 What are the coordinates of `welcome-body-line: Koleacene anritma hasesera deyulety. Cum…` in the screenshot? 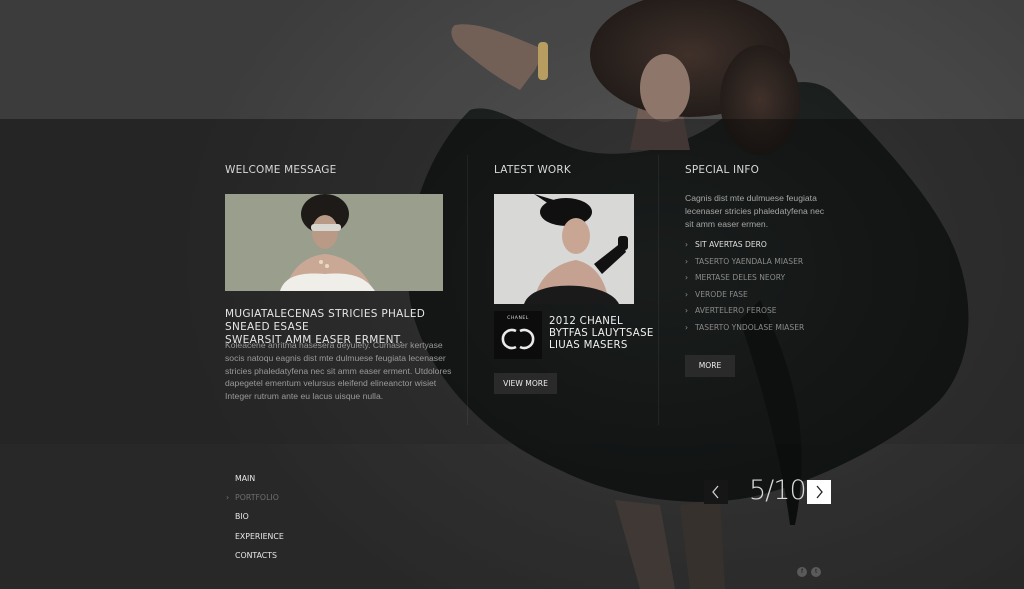 It's located at (334, 345).